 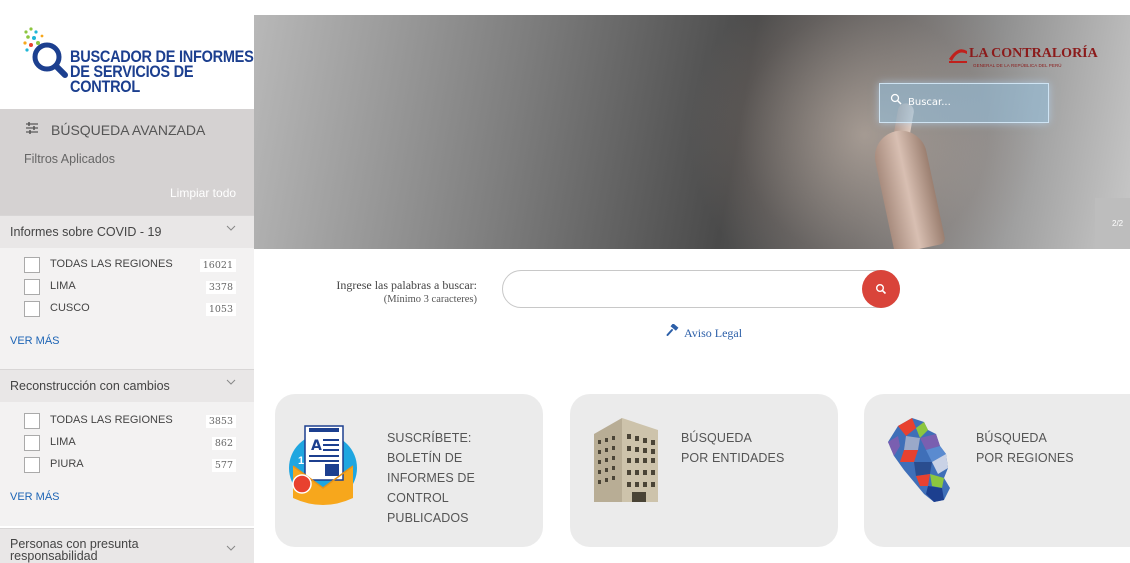 What do you see at coordinates (132, 465) in the screenshot?
I see `filter-option: PIURA 577` at bounding box center [132, 465].